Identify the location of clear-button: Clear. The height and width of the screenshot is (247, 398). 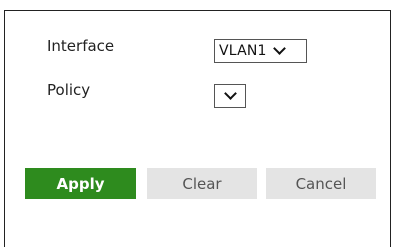
(202, 183).